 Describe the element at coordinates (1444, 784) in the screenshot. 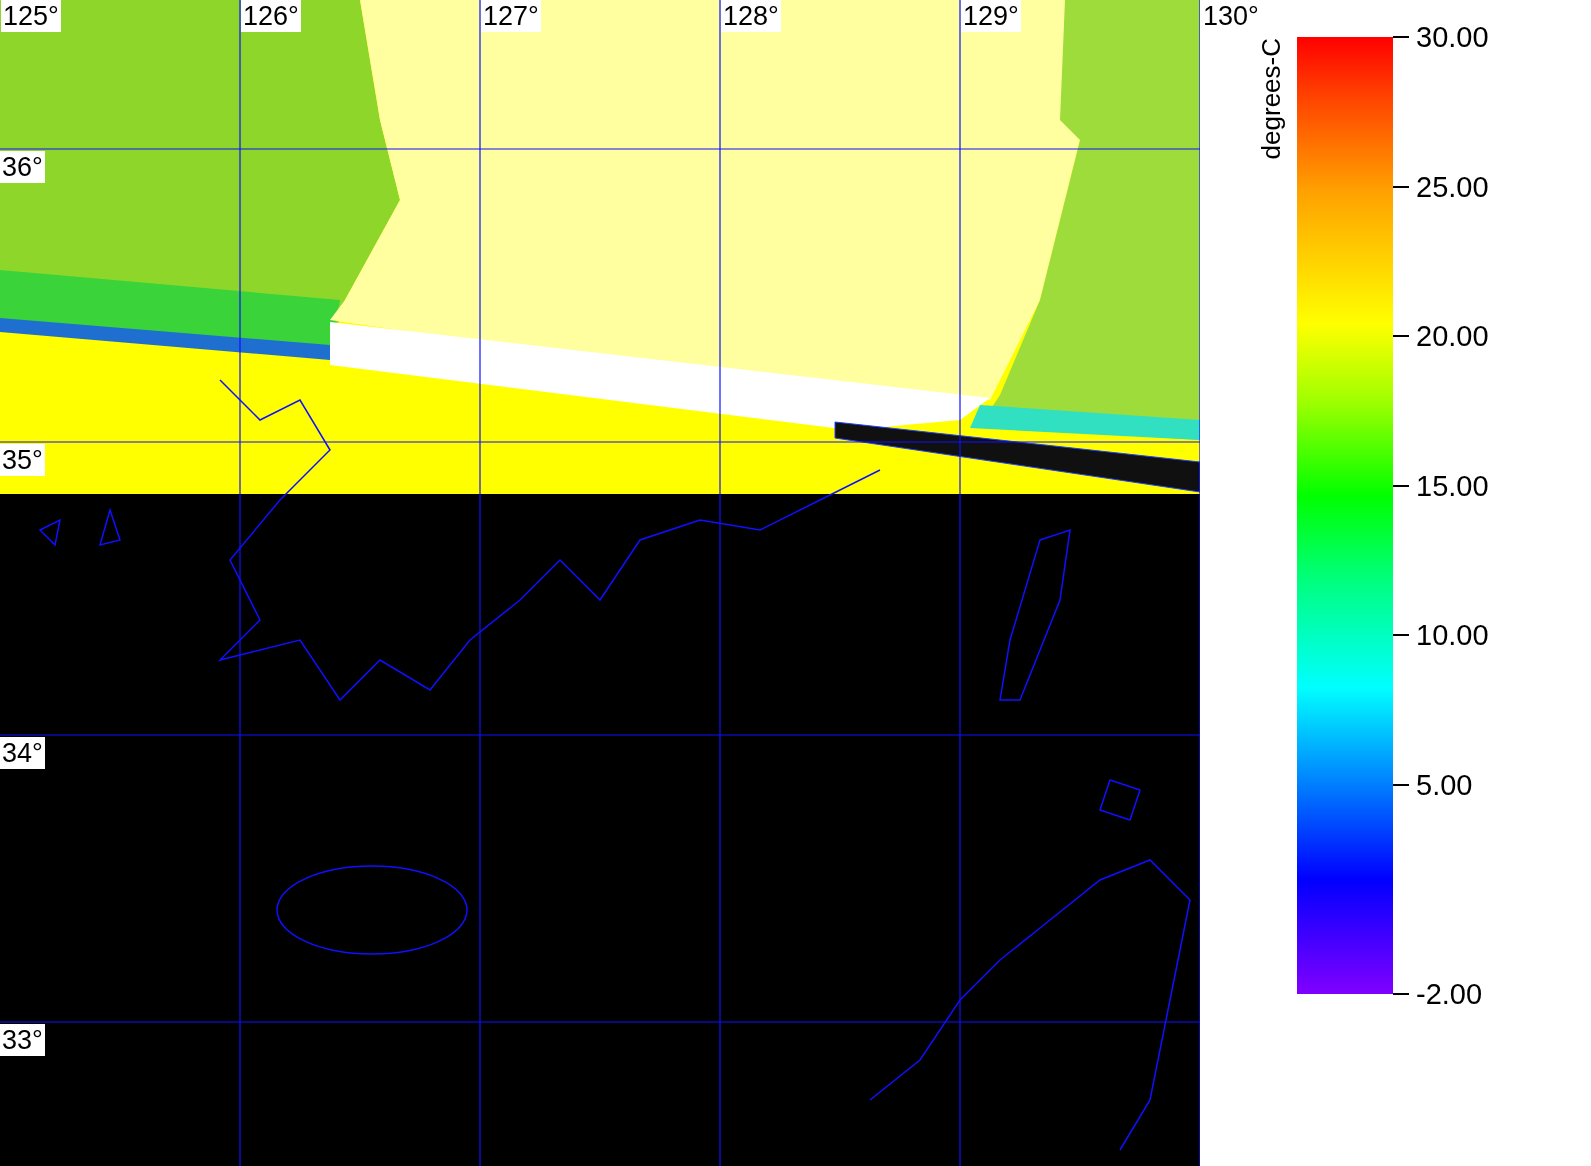

I see `colorbar-tick-label: 5.00` at that location.